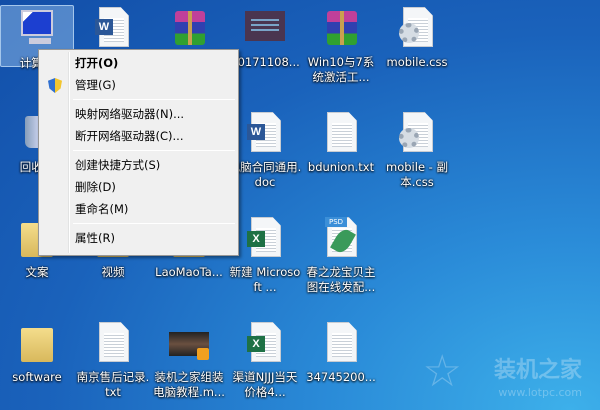 The image size is (600, 410). I want to click on image-icon, so click(265, 27).